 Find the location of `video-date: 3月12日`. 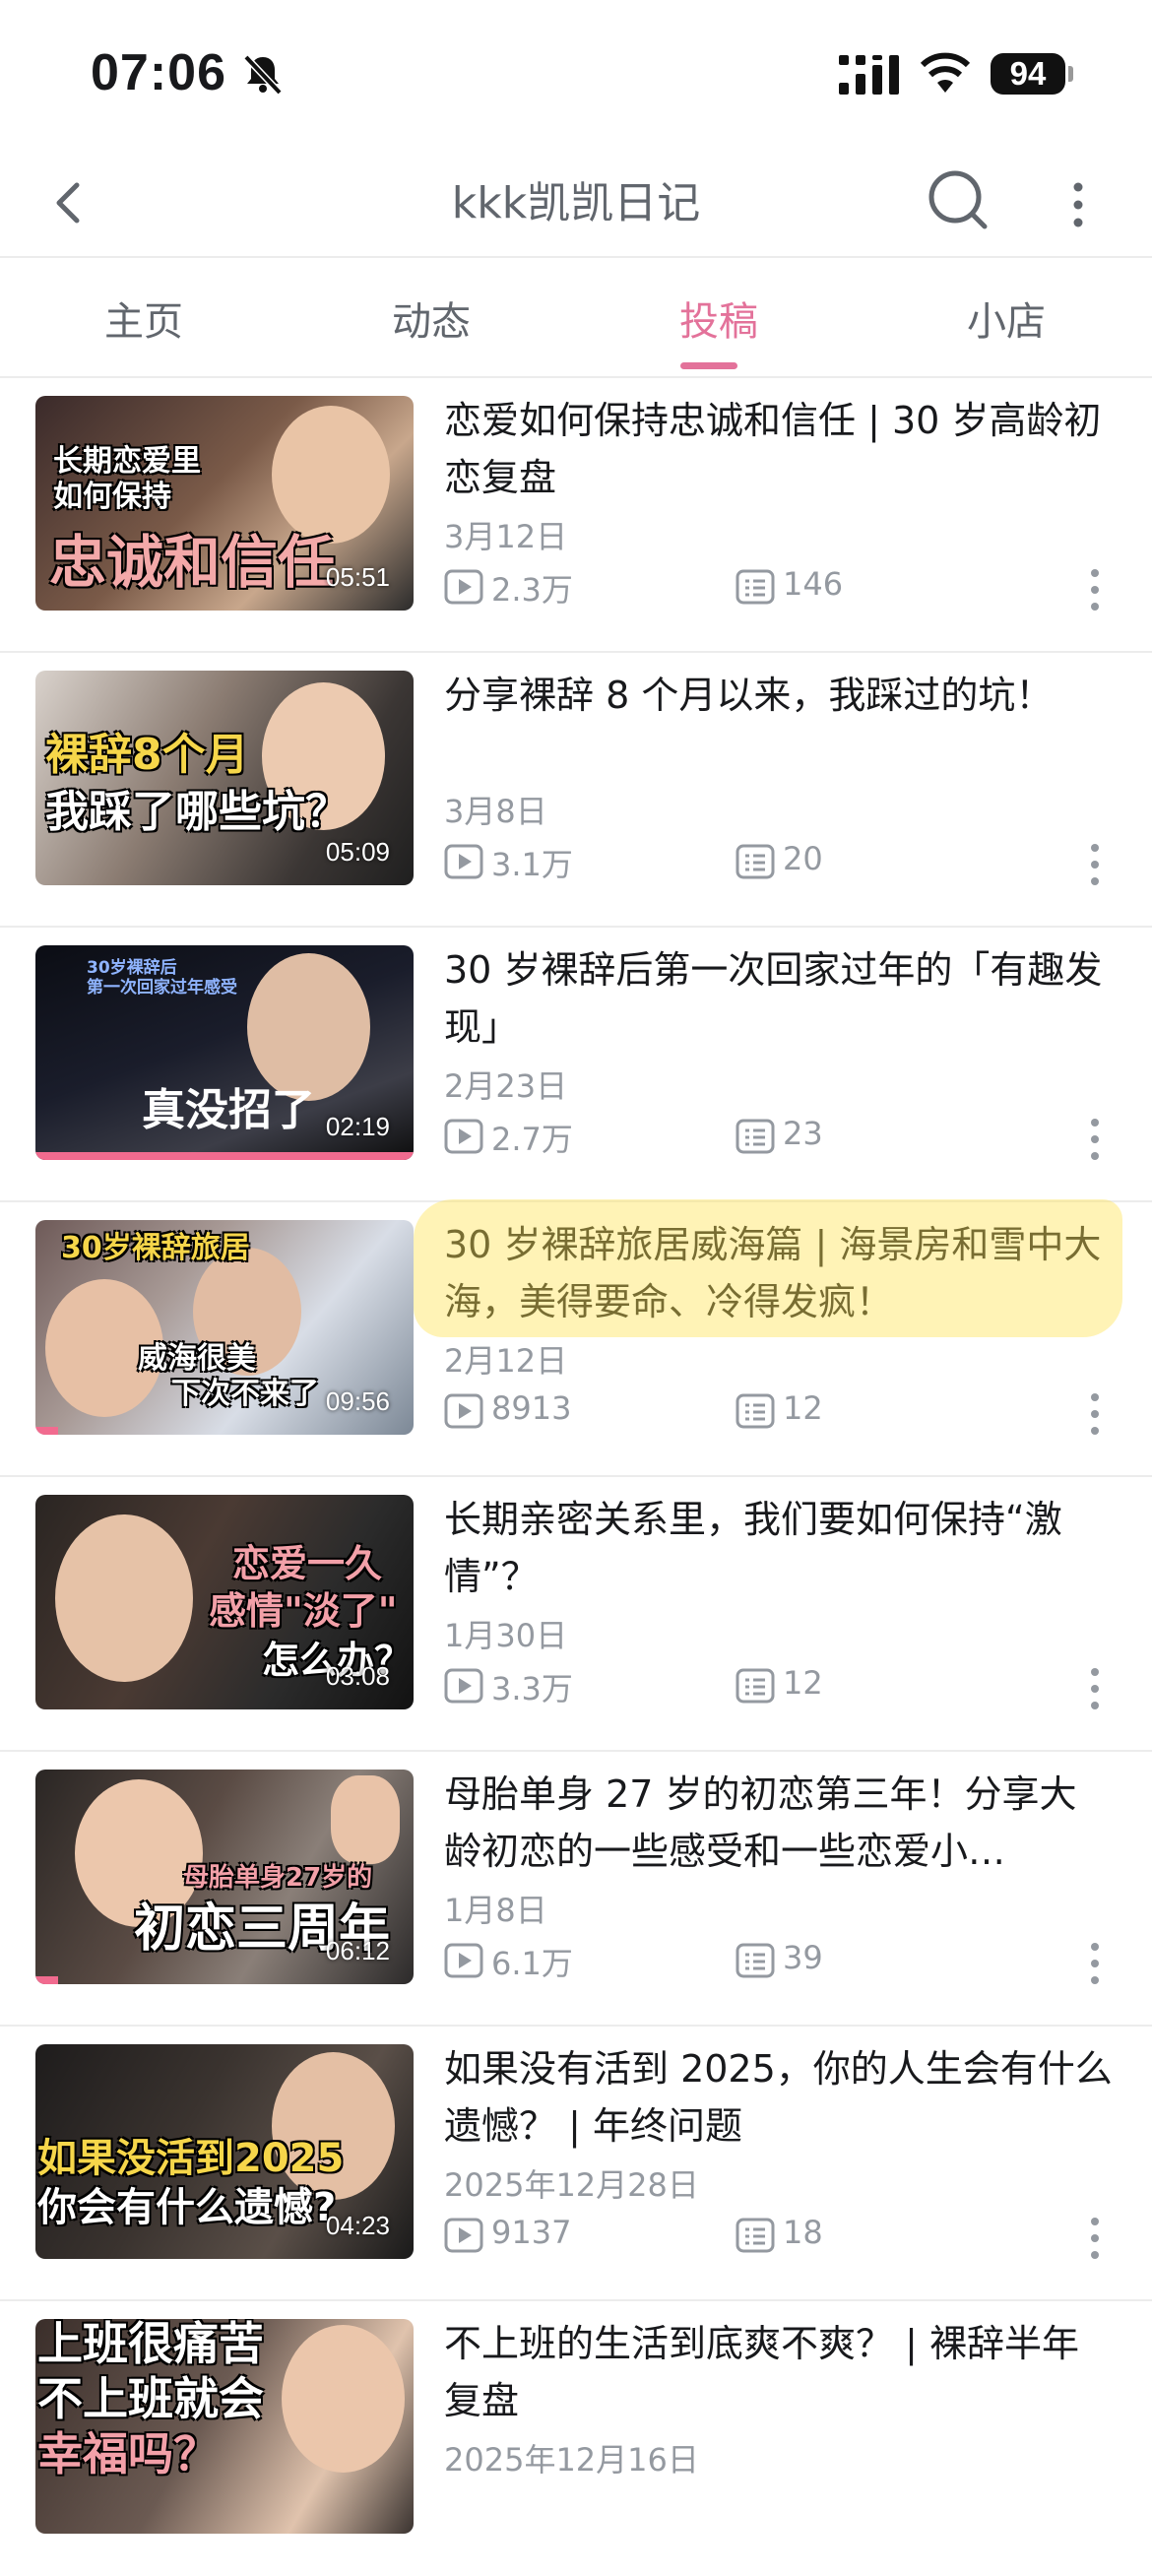

video-date: 3月12日 is located at coordinates (506, 536).